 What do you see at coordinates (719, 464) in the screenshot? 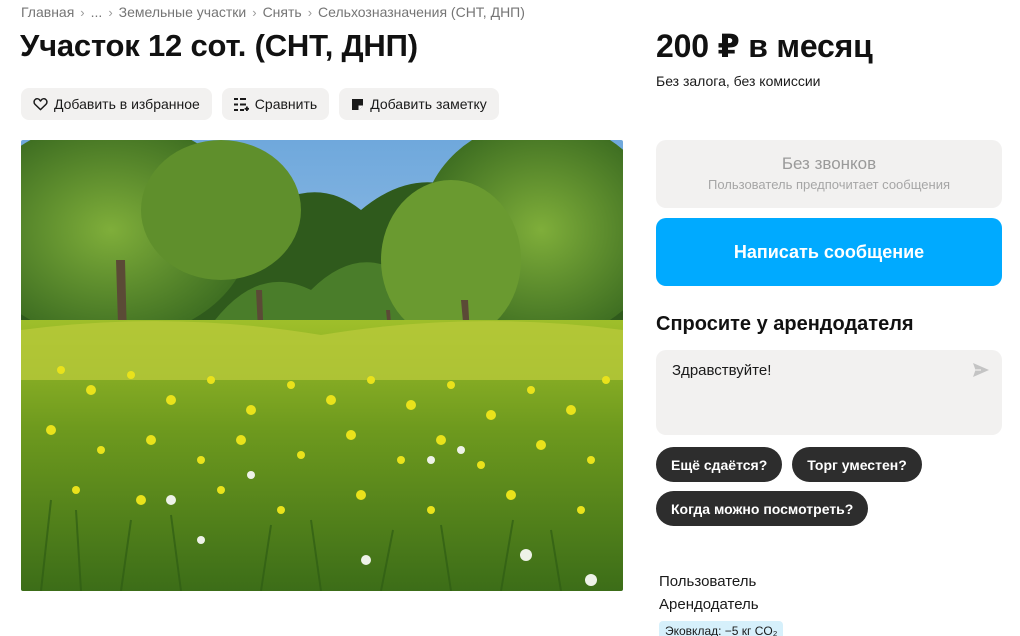
I see `quick-question-still-available: Ещё сдаётся?` at bounding box center [719, 464].